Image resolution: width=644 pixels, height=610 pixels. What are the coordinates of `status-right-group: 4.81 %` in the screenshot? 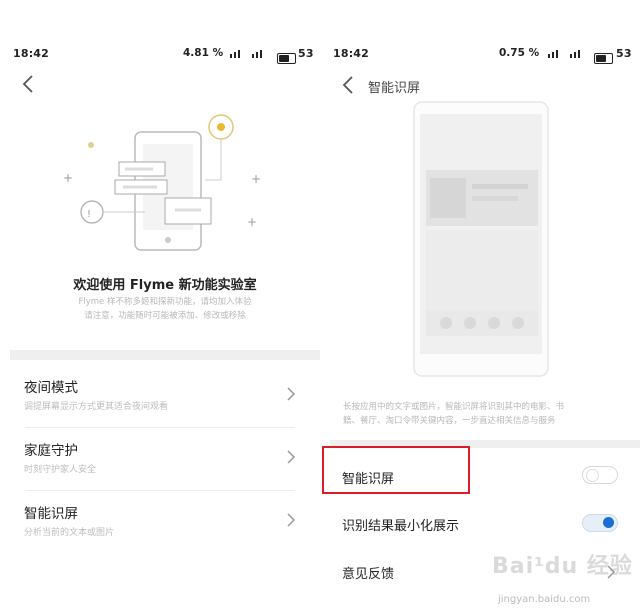 It's located at (203, 53).